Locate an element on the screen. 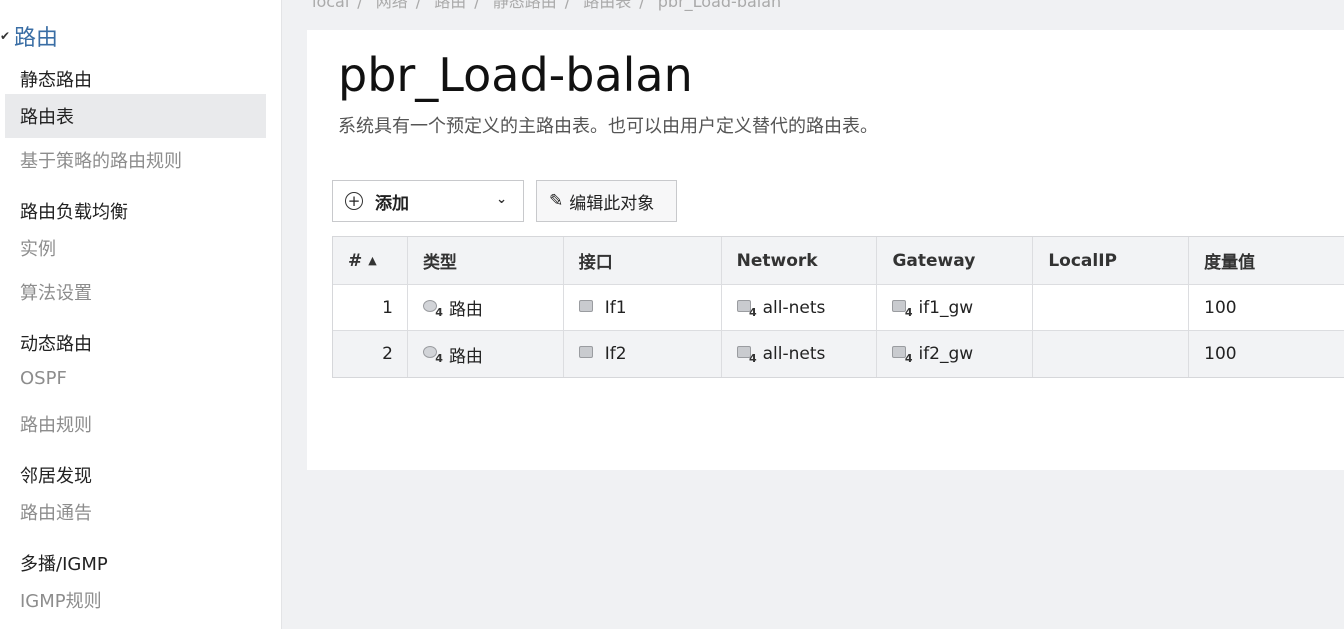  sort-ascending-icon: ▲ is located at coordinates (372, 260).